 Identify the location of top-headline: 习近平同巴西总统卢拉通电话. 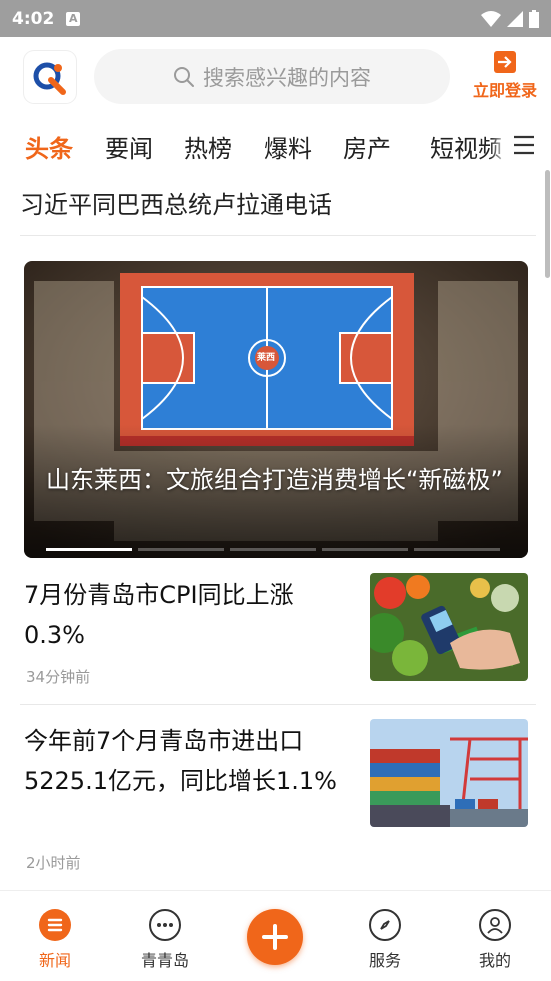
(176, 202).